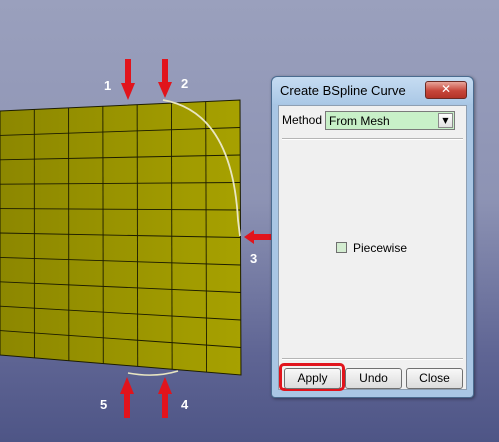  What do you see at coordinates (302, 120) in the screenshot?
I see `method-label: Method` at bounding box center [302, 120].